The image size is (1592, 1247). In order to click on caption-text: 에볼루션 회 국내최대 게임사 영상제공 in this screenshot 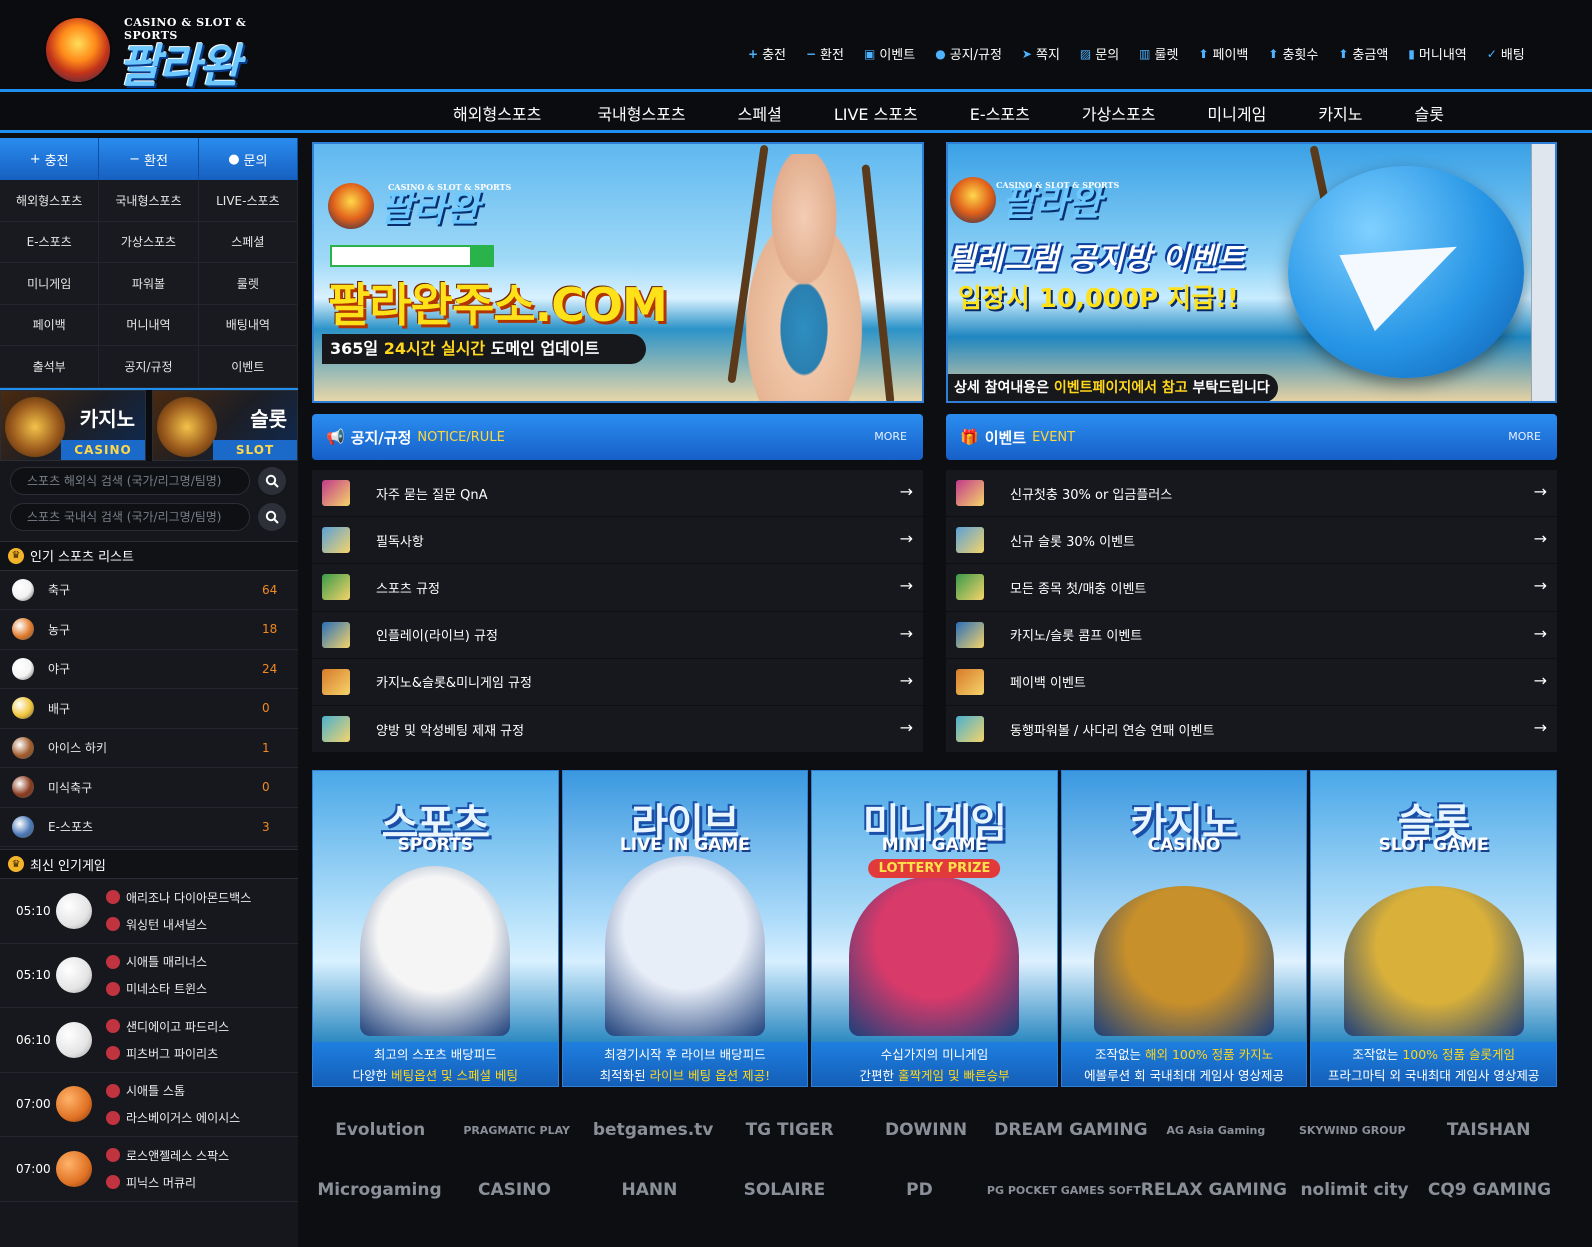, I will do `click(1184, 1075)`.